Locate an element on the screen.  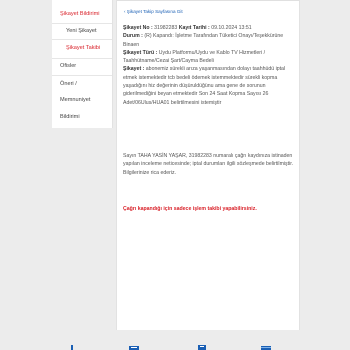
registration-date-label: Kayıt Tarihi : is located at coordinates (194, 28).